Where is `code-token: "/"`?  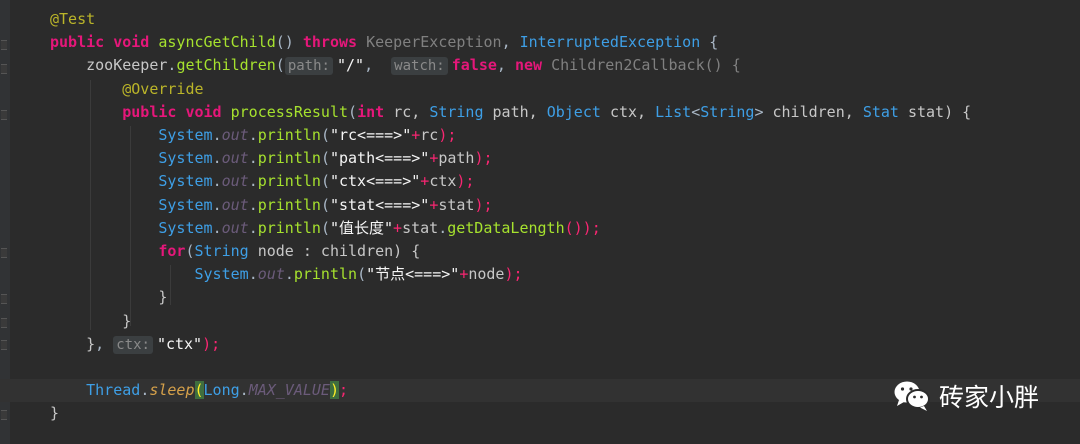
code-token: "/" is located at coordinates (350, 65).